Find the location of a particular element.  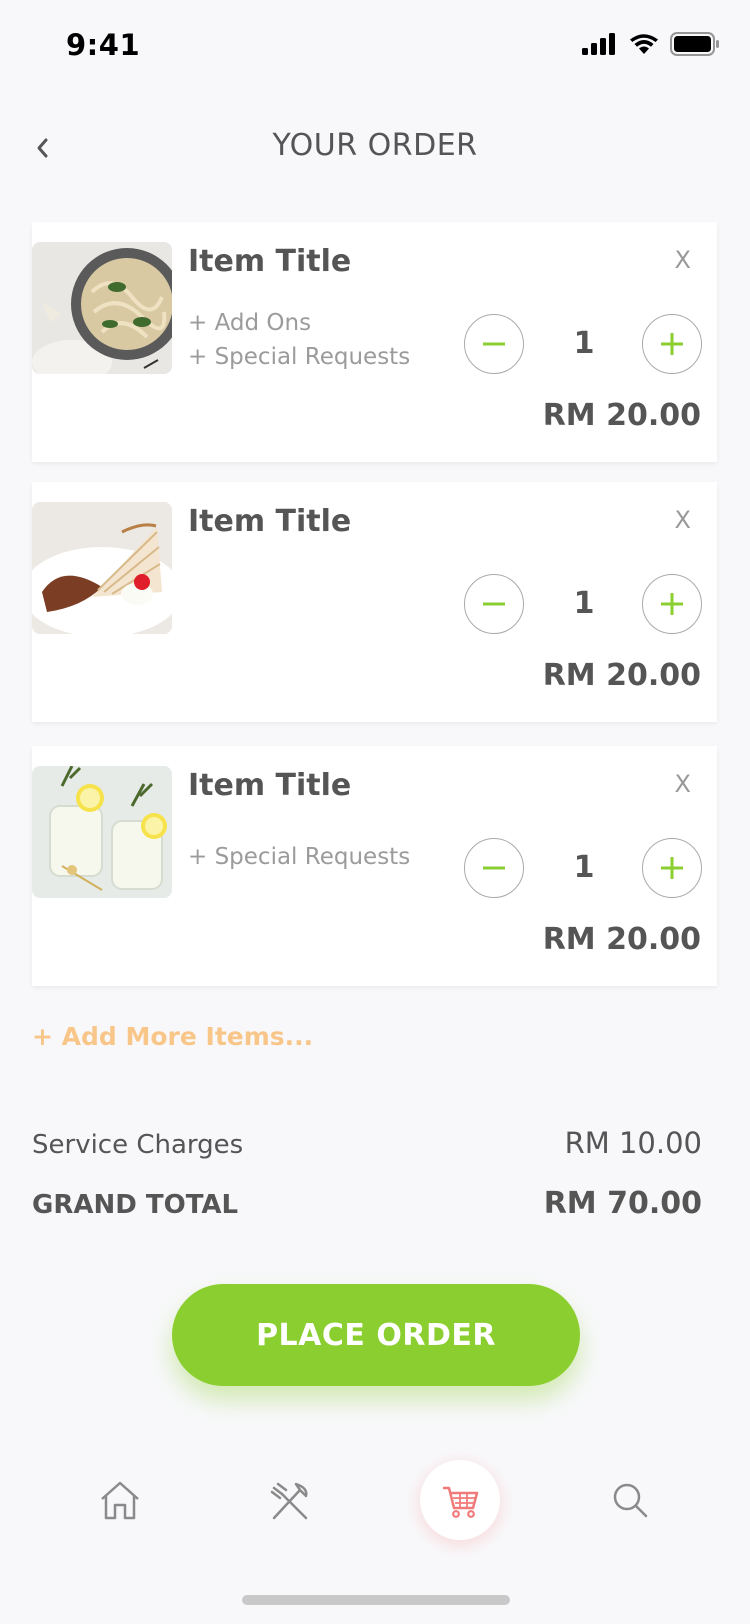

signal-icon is located at coordinates (598, 44).